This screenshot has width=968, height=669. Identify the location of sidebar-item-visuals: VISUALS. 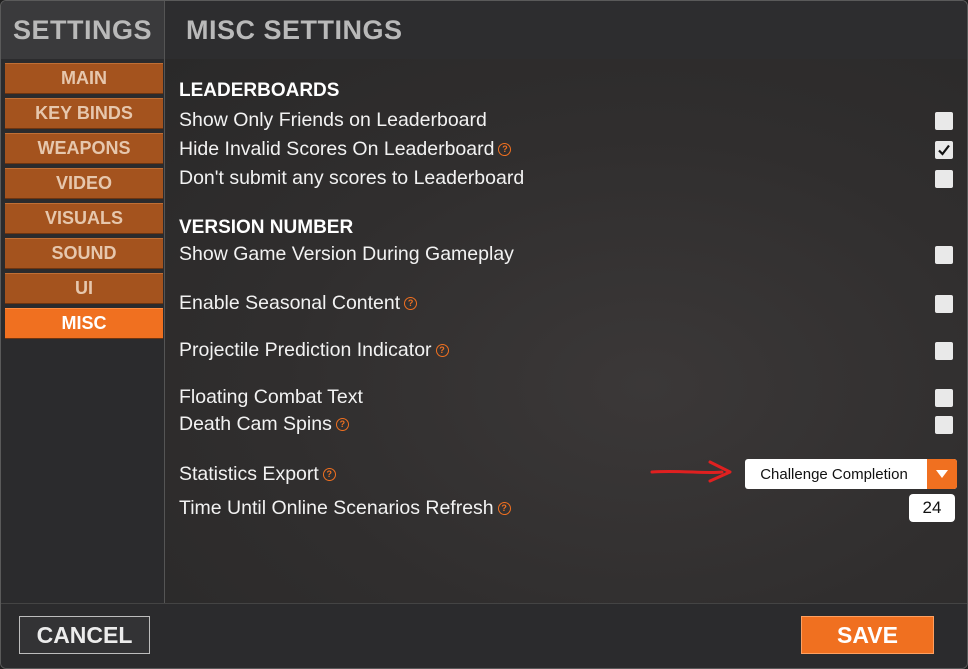
(84, 218).